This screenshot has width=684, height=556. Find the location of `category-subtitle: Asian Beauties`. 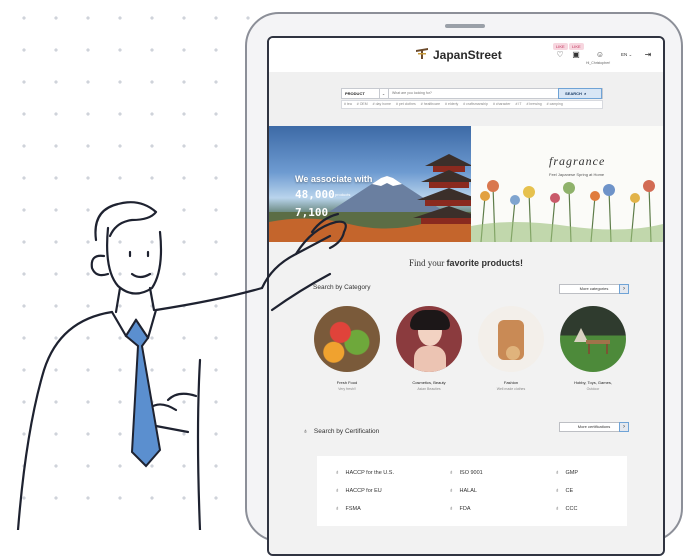

category-subtitle: Asian Beauties is located at coordinates (429, 389).